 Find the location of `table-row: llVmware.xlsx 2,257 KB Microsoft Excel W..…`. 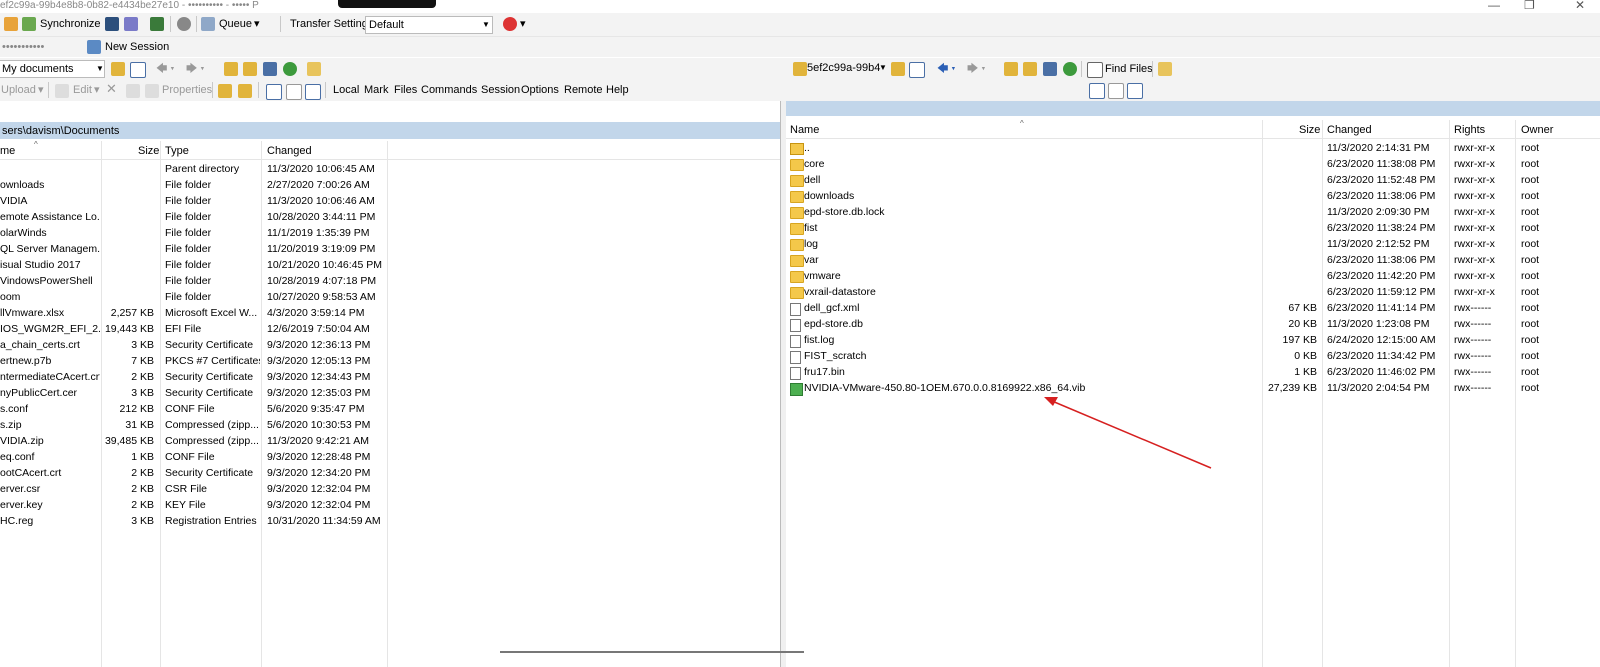

table-row: llVmware.xlsx 2,257 KB Microsoft Excel W..… is located at coordinates (390, 313).